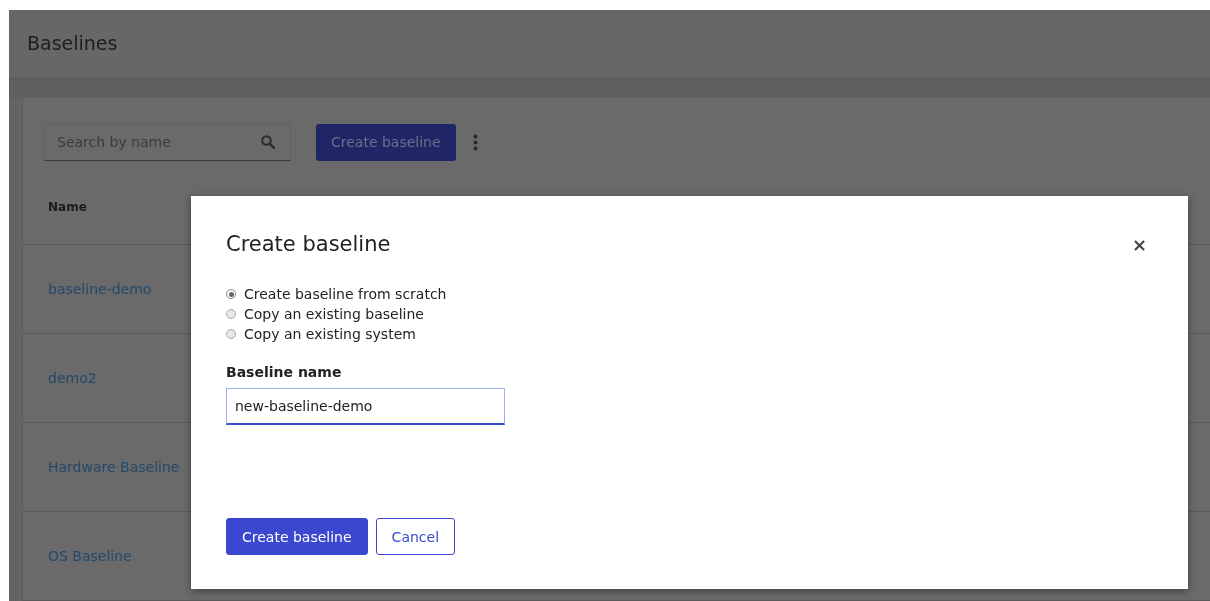 Image resolution: width=1210 pixels, height=601 pixels. Describe the element at coordinates (114, 467) in the screenshot. I see `baseline-link: Hardware Baseline` at that location.